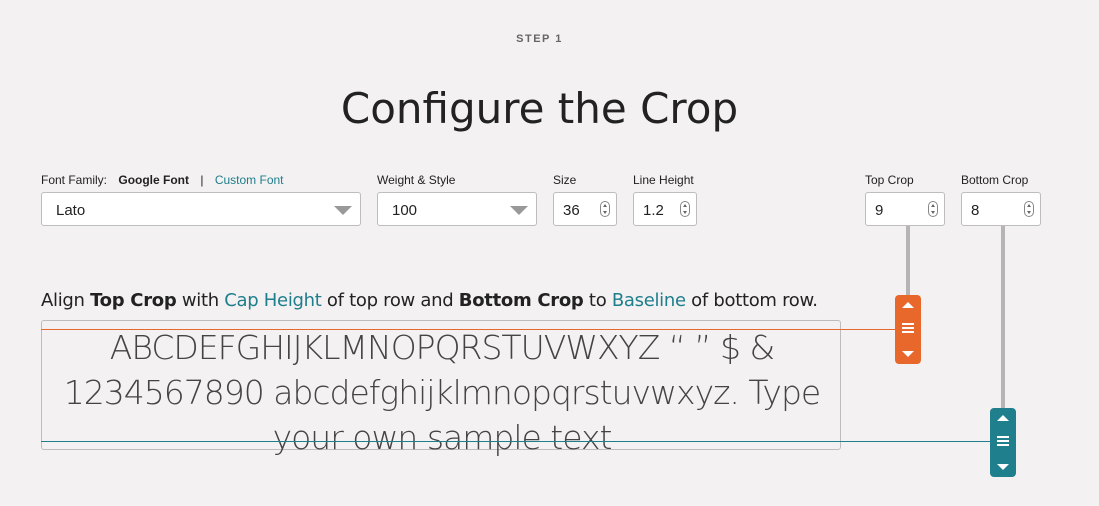 The height and width of the screenshot is (506, 1099). Describe the element at coordinates (153, 180) in the screenshot. I see `google-font-option: Google Font` at that location.